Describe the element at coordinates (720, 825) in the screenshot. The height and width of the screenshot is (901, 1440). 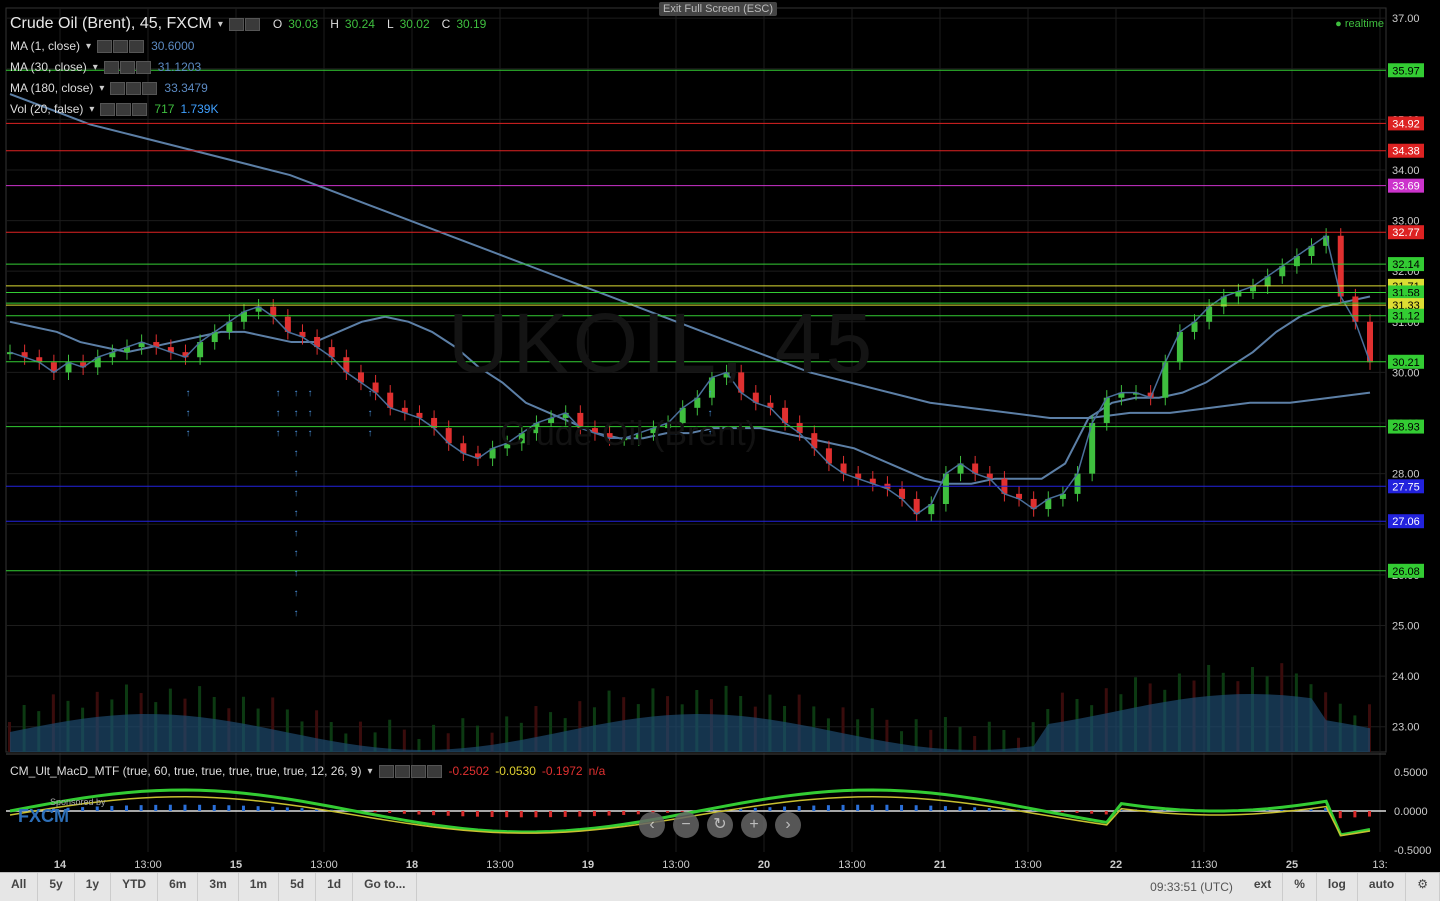
I see `reset-button: ↻` at that location.